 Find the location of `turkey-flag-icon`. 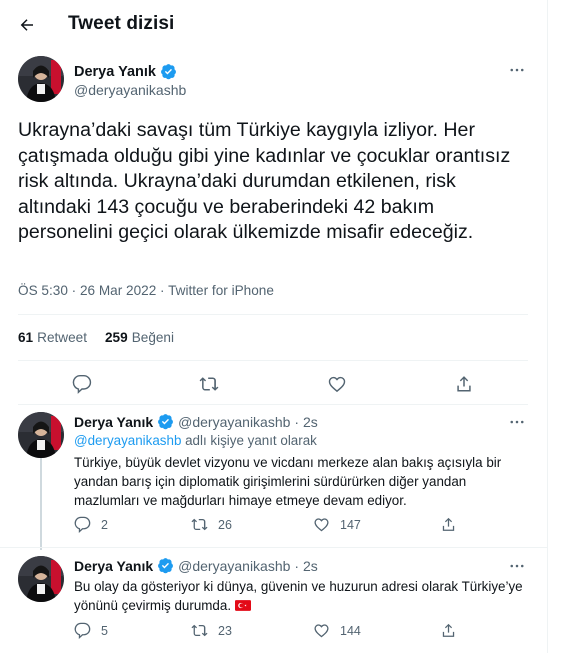

turkey-flag-icon is located at coordinates (243, 605).